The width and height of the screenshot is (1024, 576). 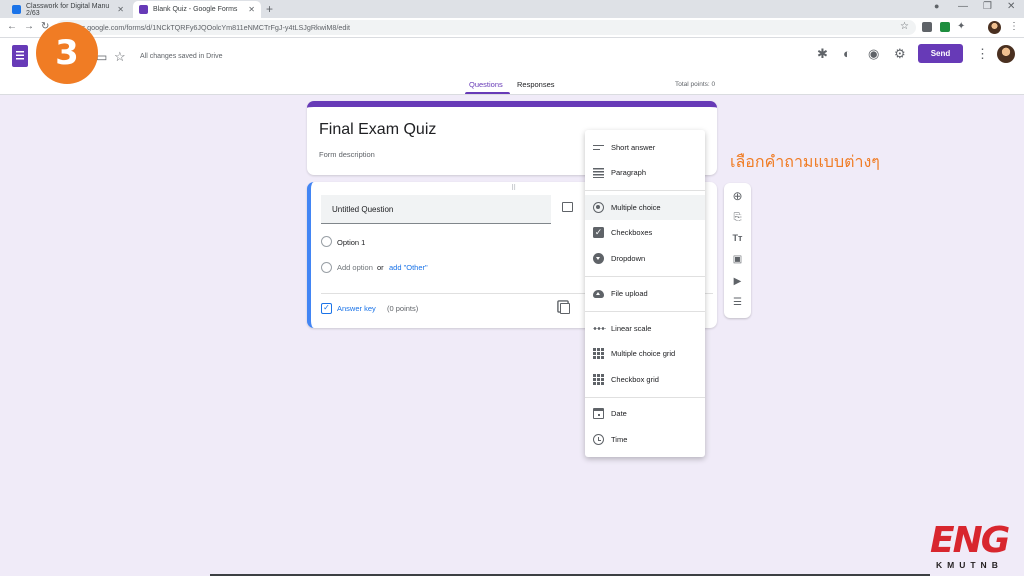 What do you see at coordinates (486, 84) in the screenshot?
I see `tab-questions: Questions` at bounding box center [486, 84].